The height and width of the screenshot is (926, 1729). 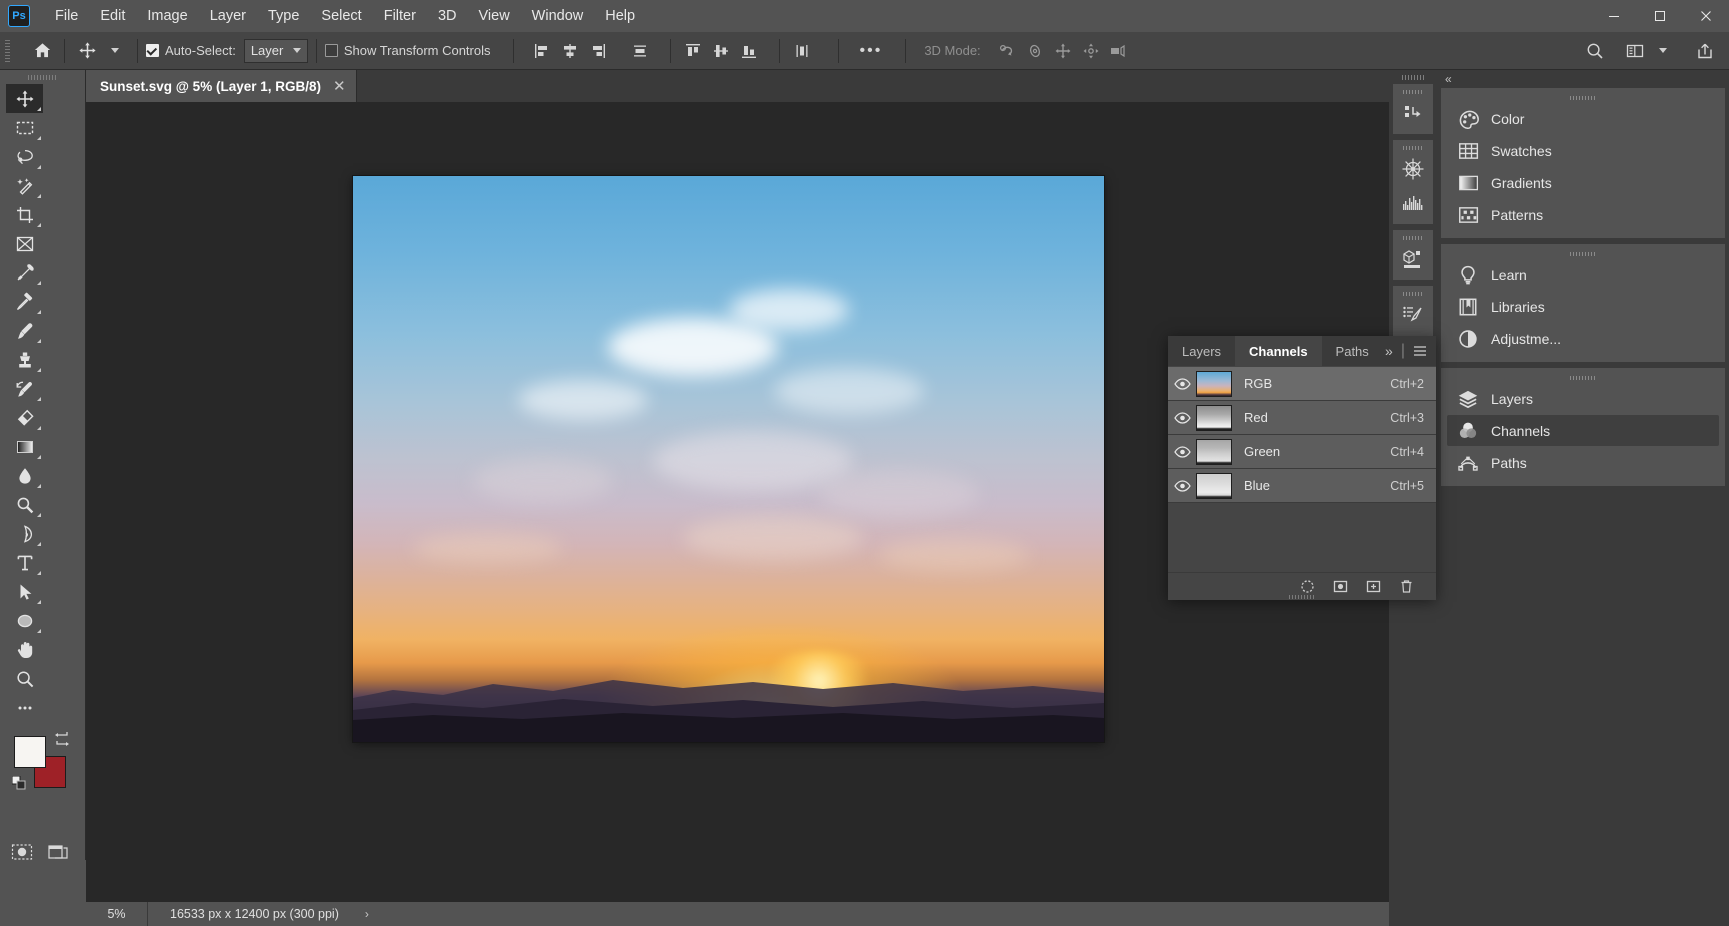 What do you see at coordinates (693, 51) in the screenshot?
I see `align-top-edges-icon` at bounding box center [693, 51].